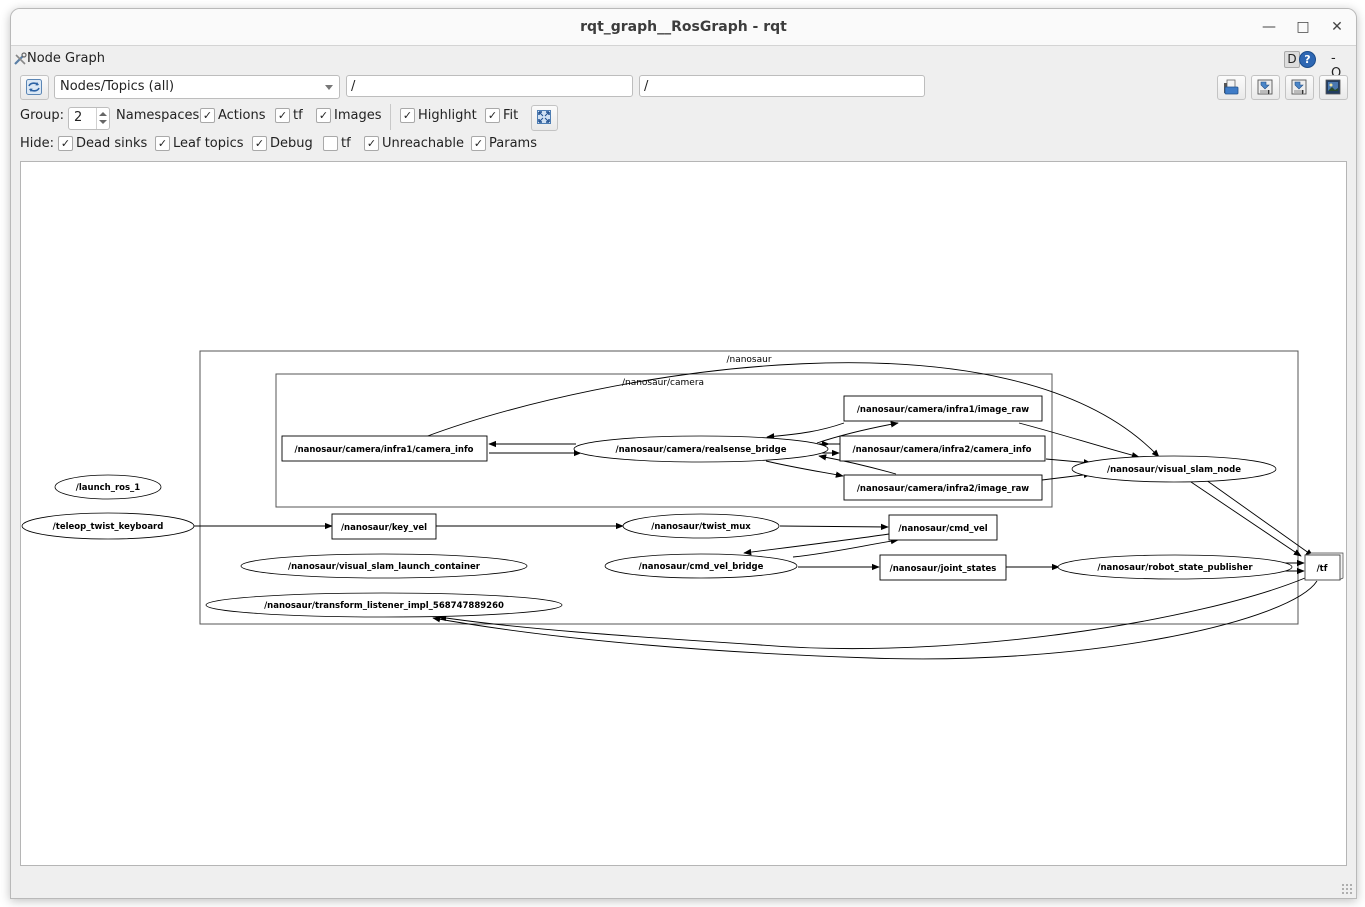 The width and height of the screenshot is (1365, 907). What do you see at coordinates (782, 86) in the screenshot?
I see `topic-filter-input` at bounding box center [782, 86].